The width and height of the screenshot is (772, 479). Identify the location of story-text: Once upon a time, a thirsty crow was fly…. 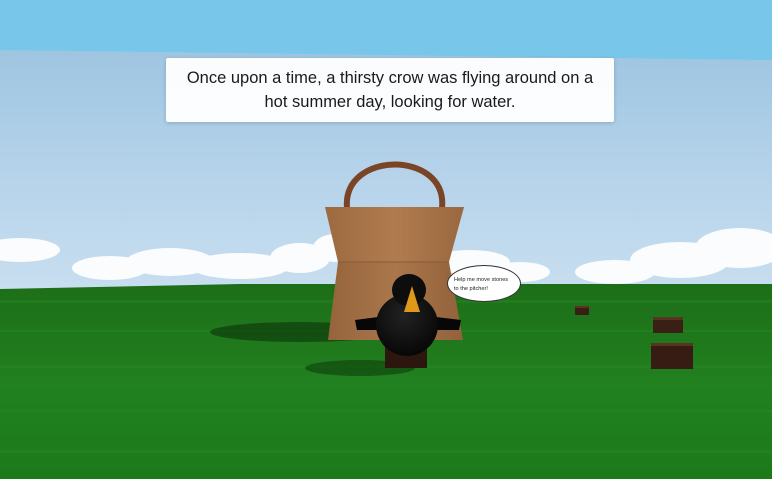
(390, 90).